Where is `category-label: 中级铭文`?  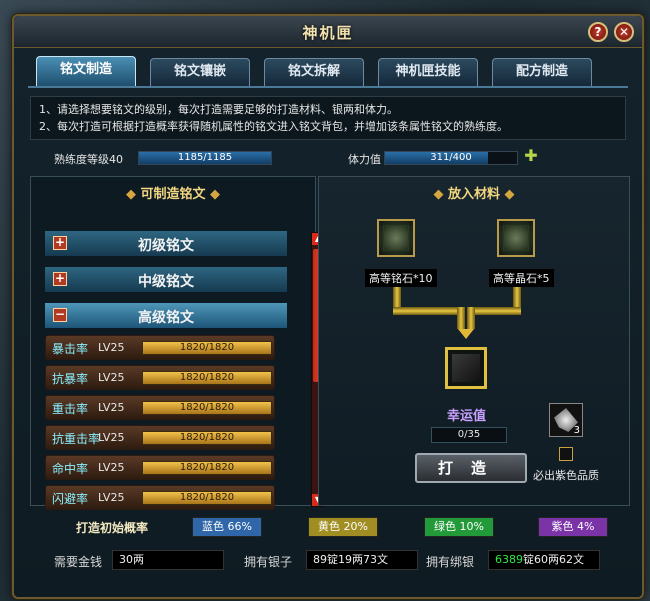 category-label: 中级铭文 is located at coordinates (166, 282).